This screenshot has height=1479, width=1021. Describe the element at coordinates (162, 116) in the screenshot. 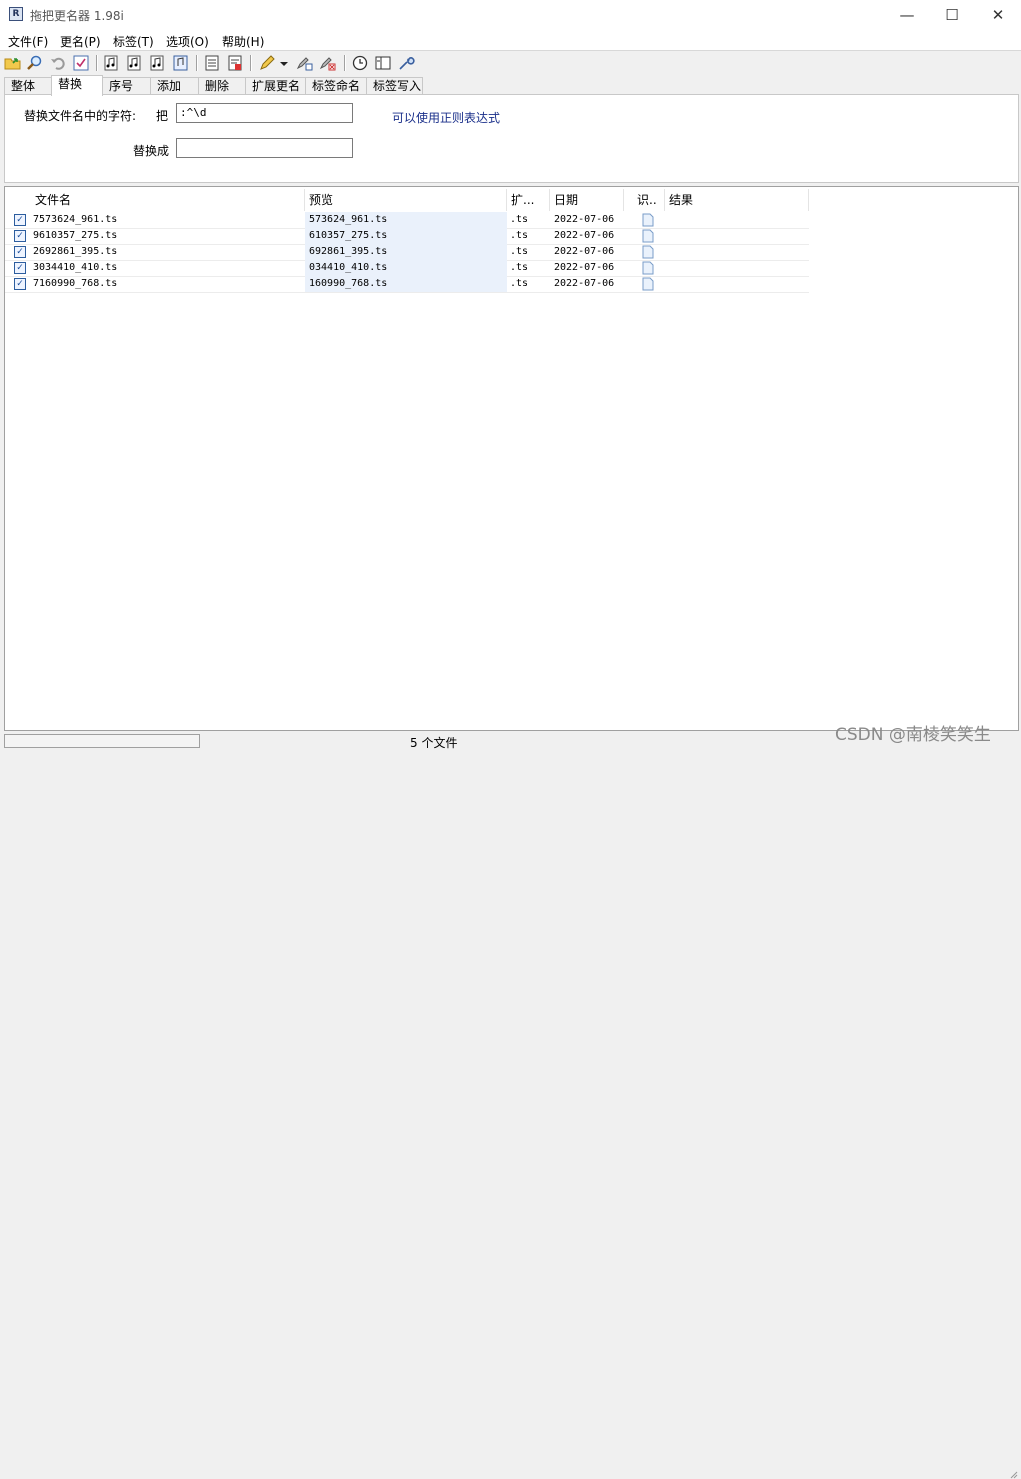

I see `find-prefix-label: 把` at that location.